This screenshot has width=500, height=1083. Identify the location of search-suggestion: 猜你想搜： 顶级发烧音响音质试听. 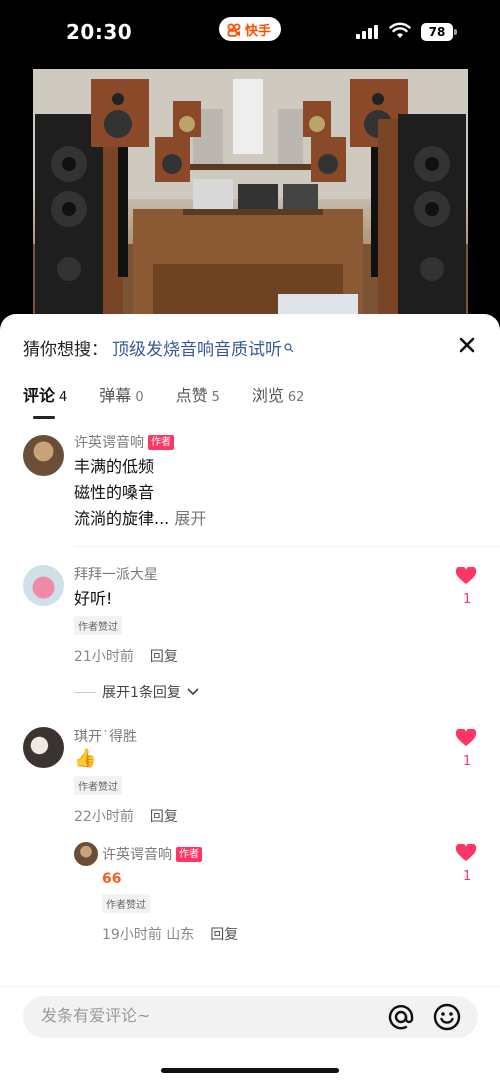
(158, 347).